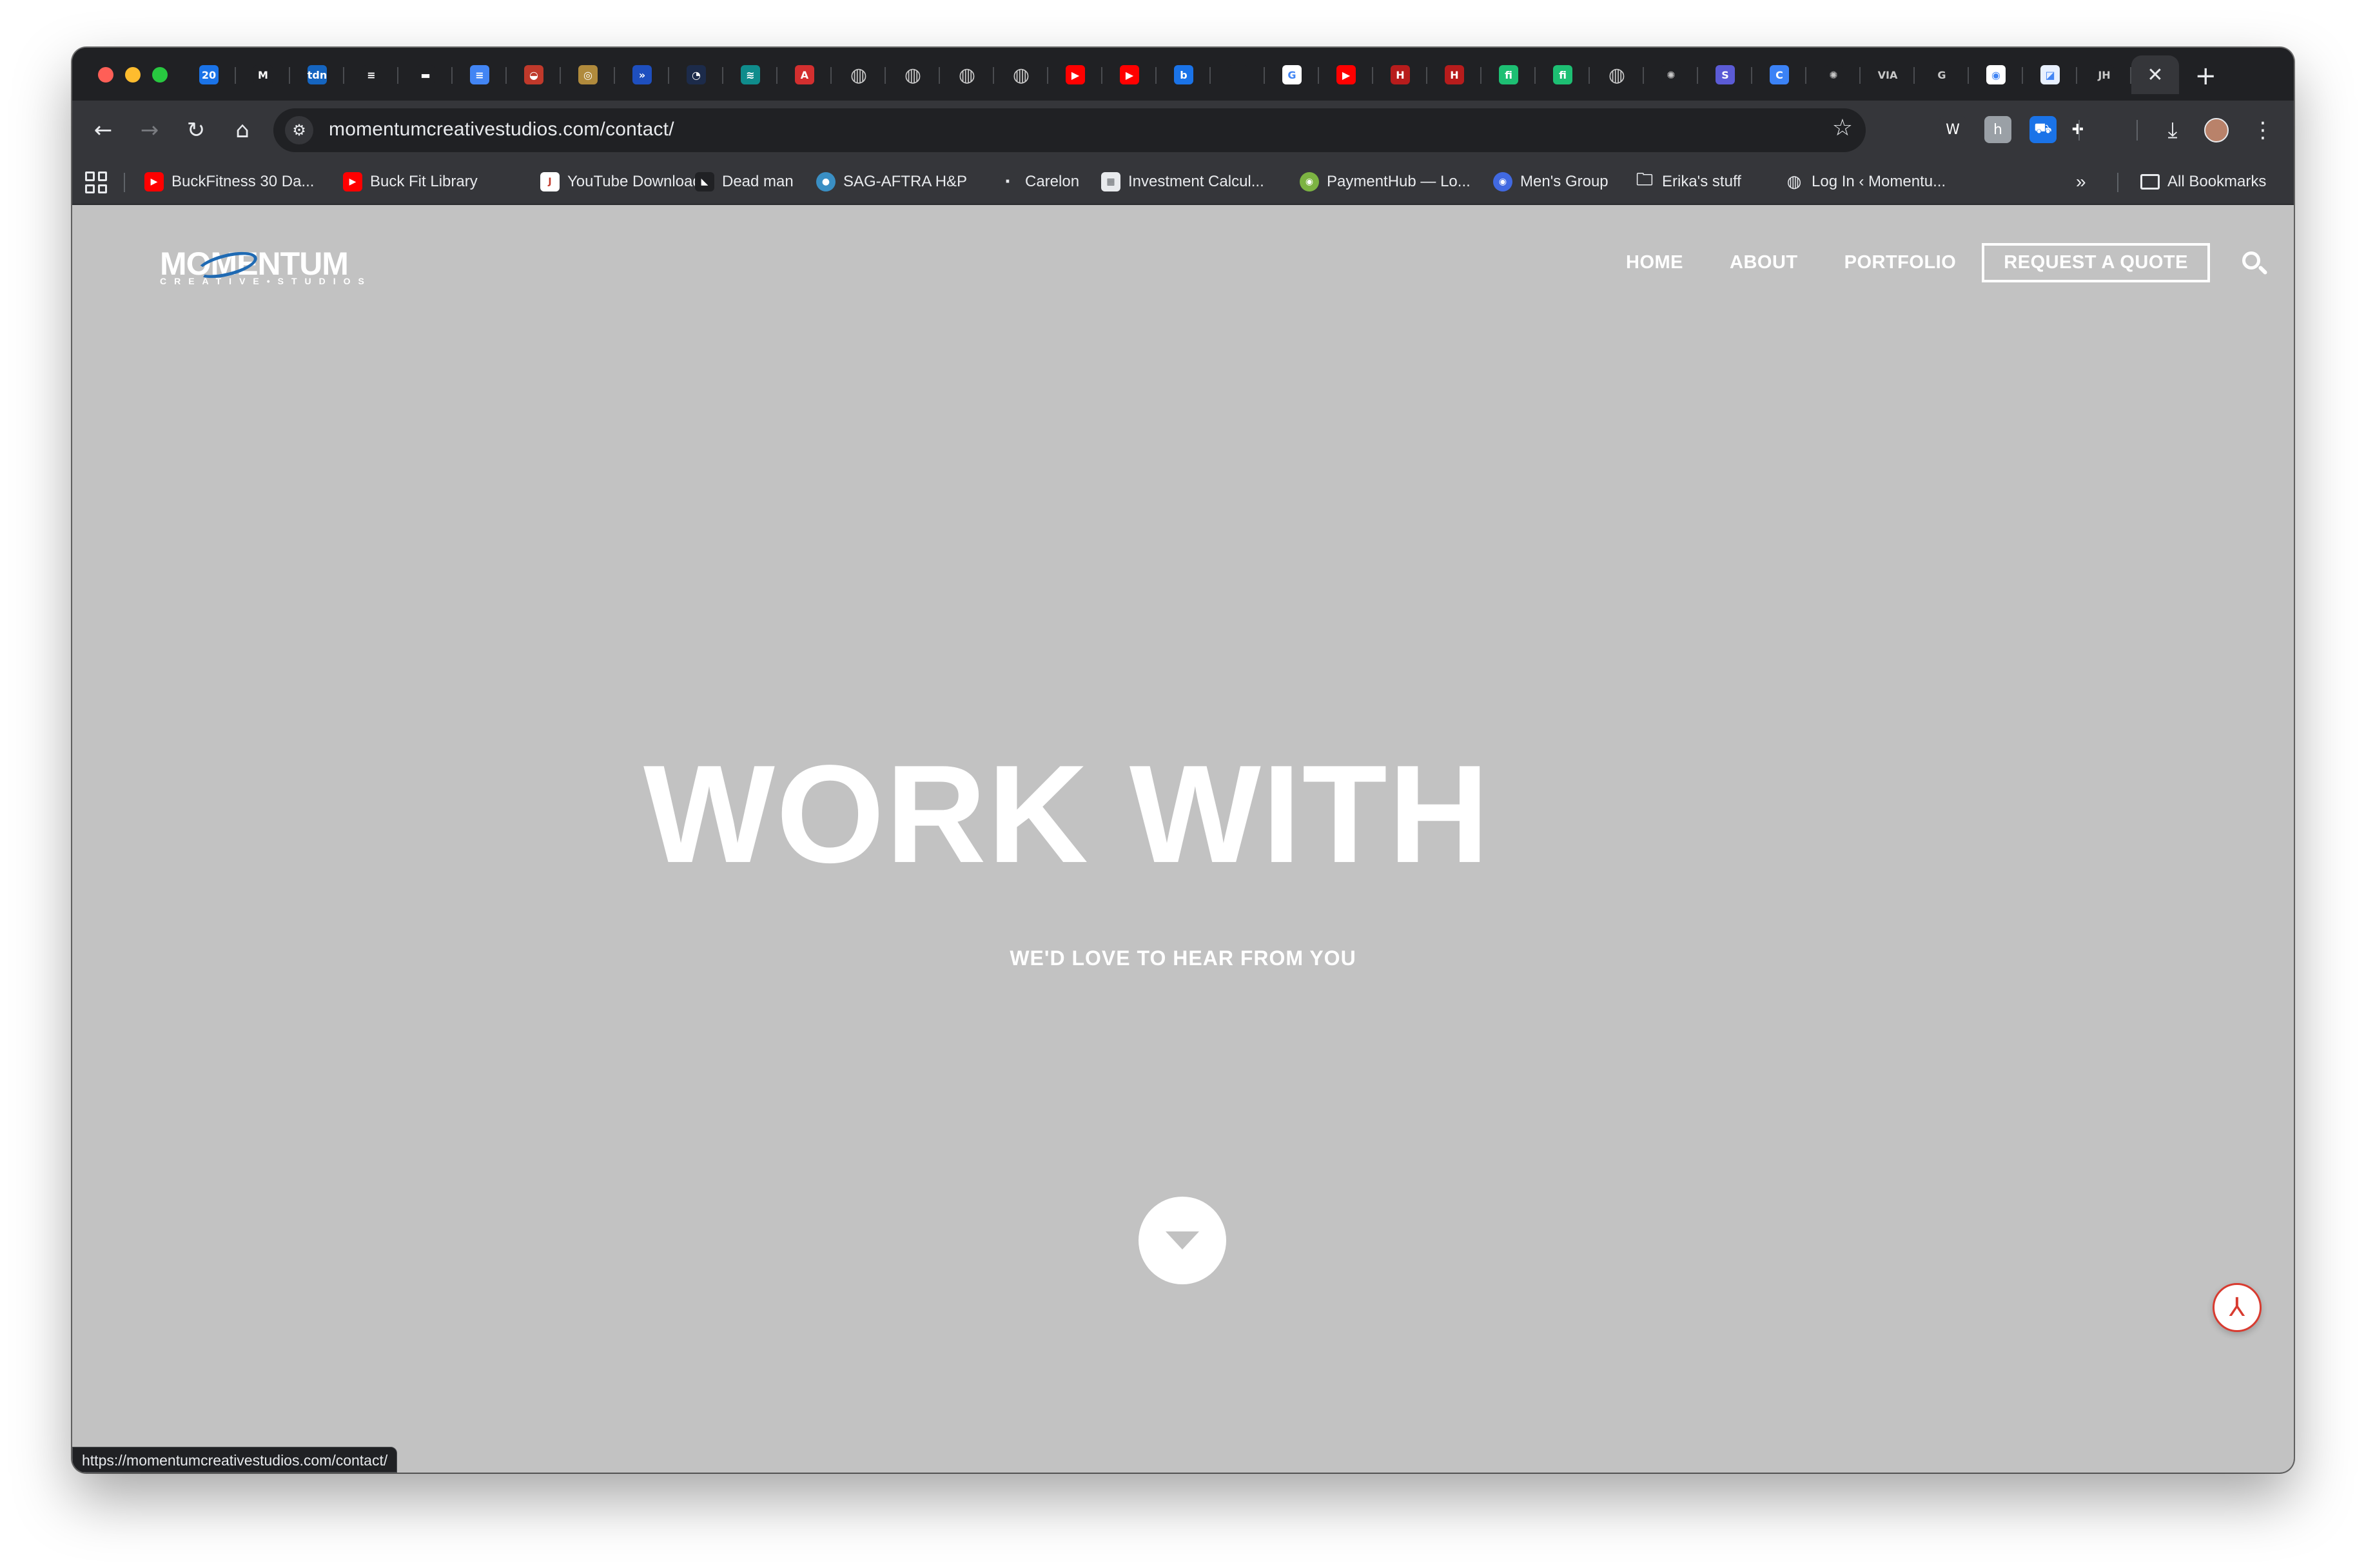  What do you see at coordinates (1182, 1240) in the screenshot?
I see `scroll-down-button` at bounding box center [1182, 1240].